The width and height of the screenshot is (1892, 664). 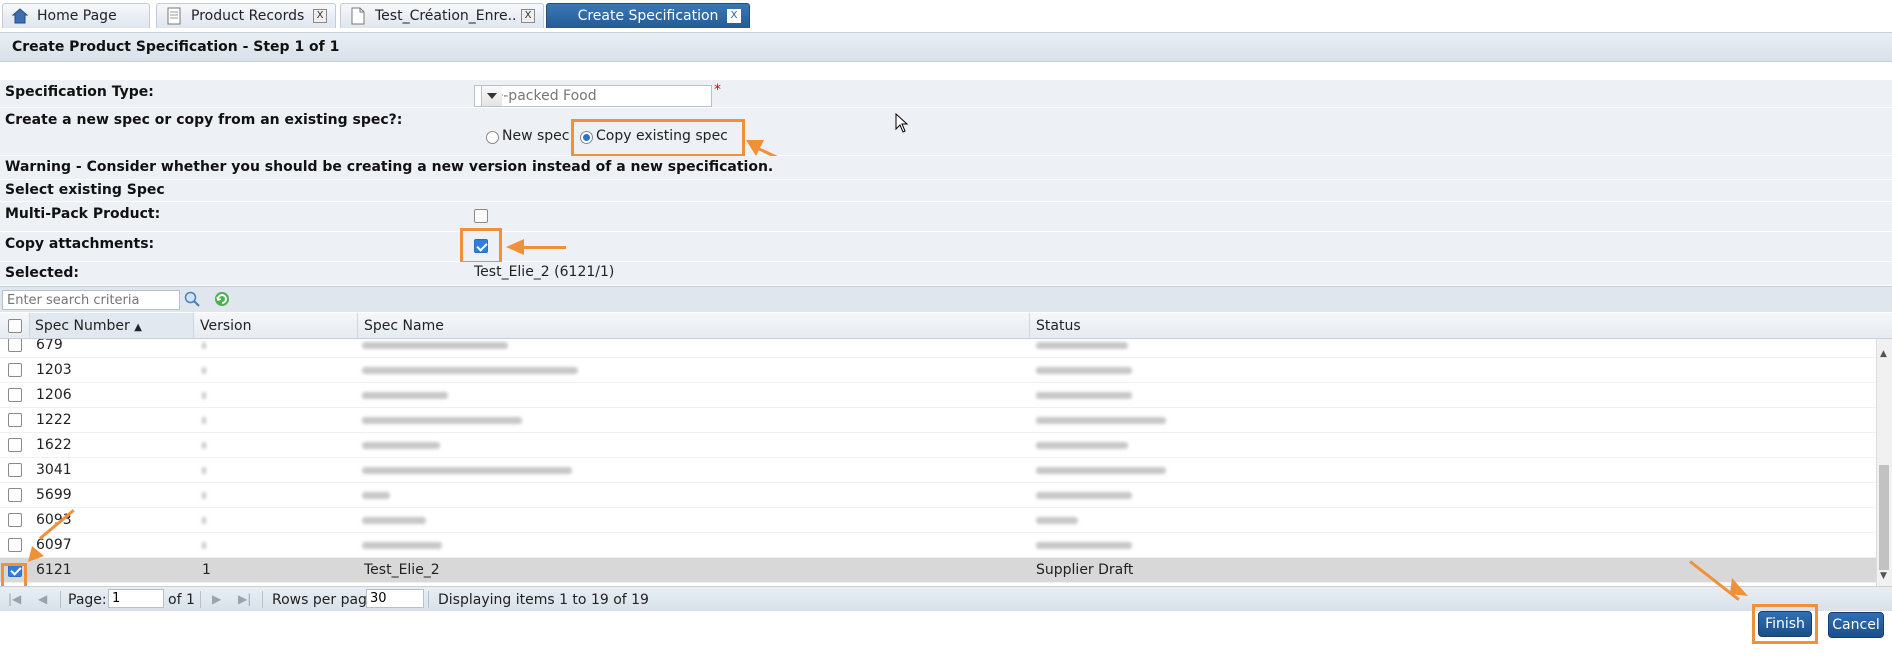 What do you see at coordinates (1883, 576) in the screenshot?
I see `scroll-down-icon: ▼` at bounding box center [1883, 576].